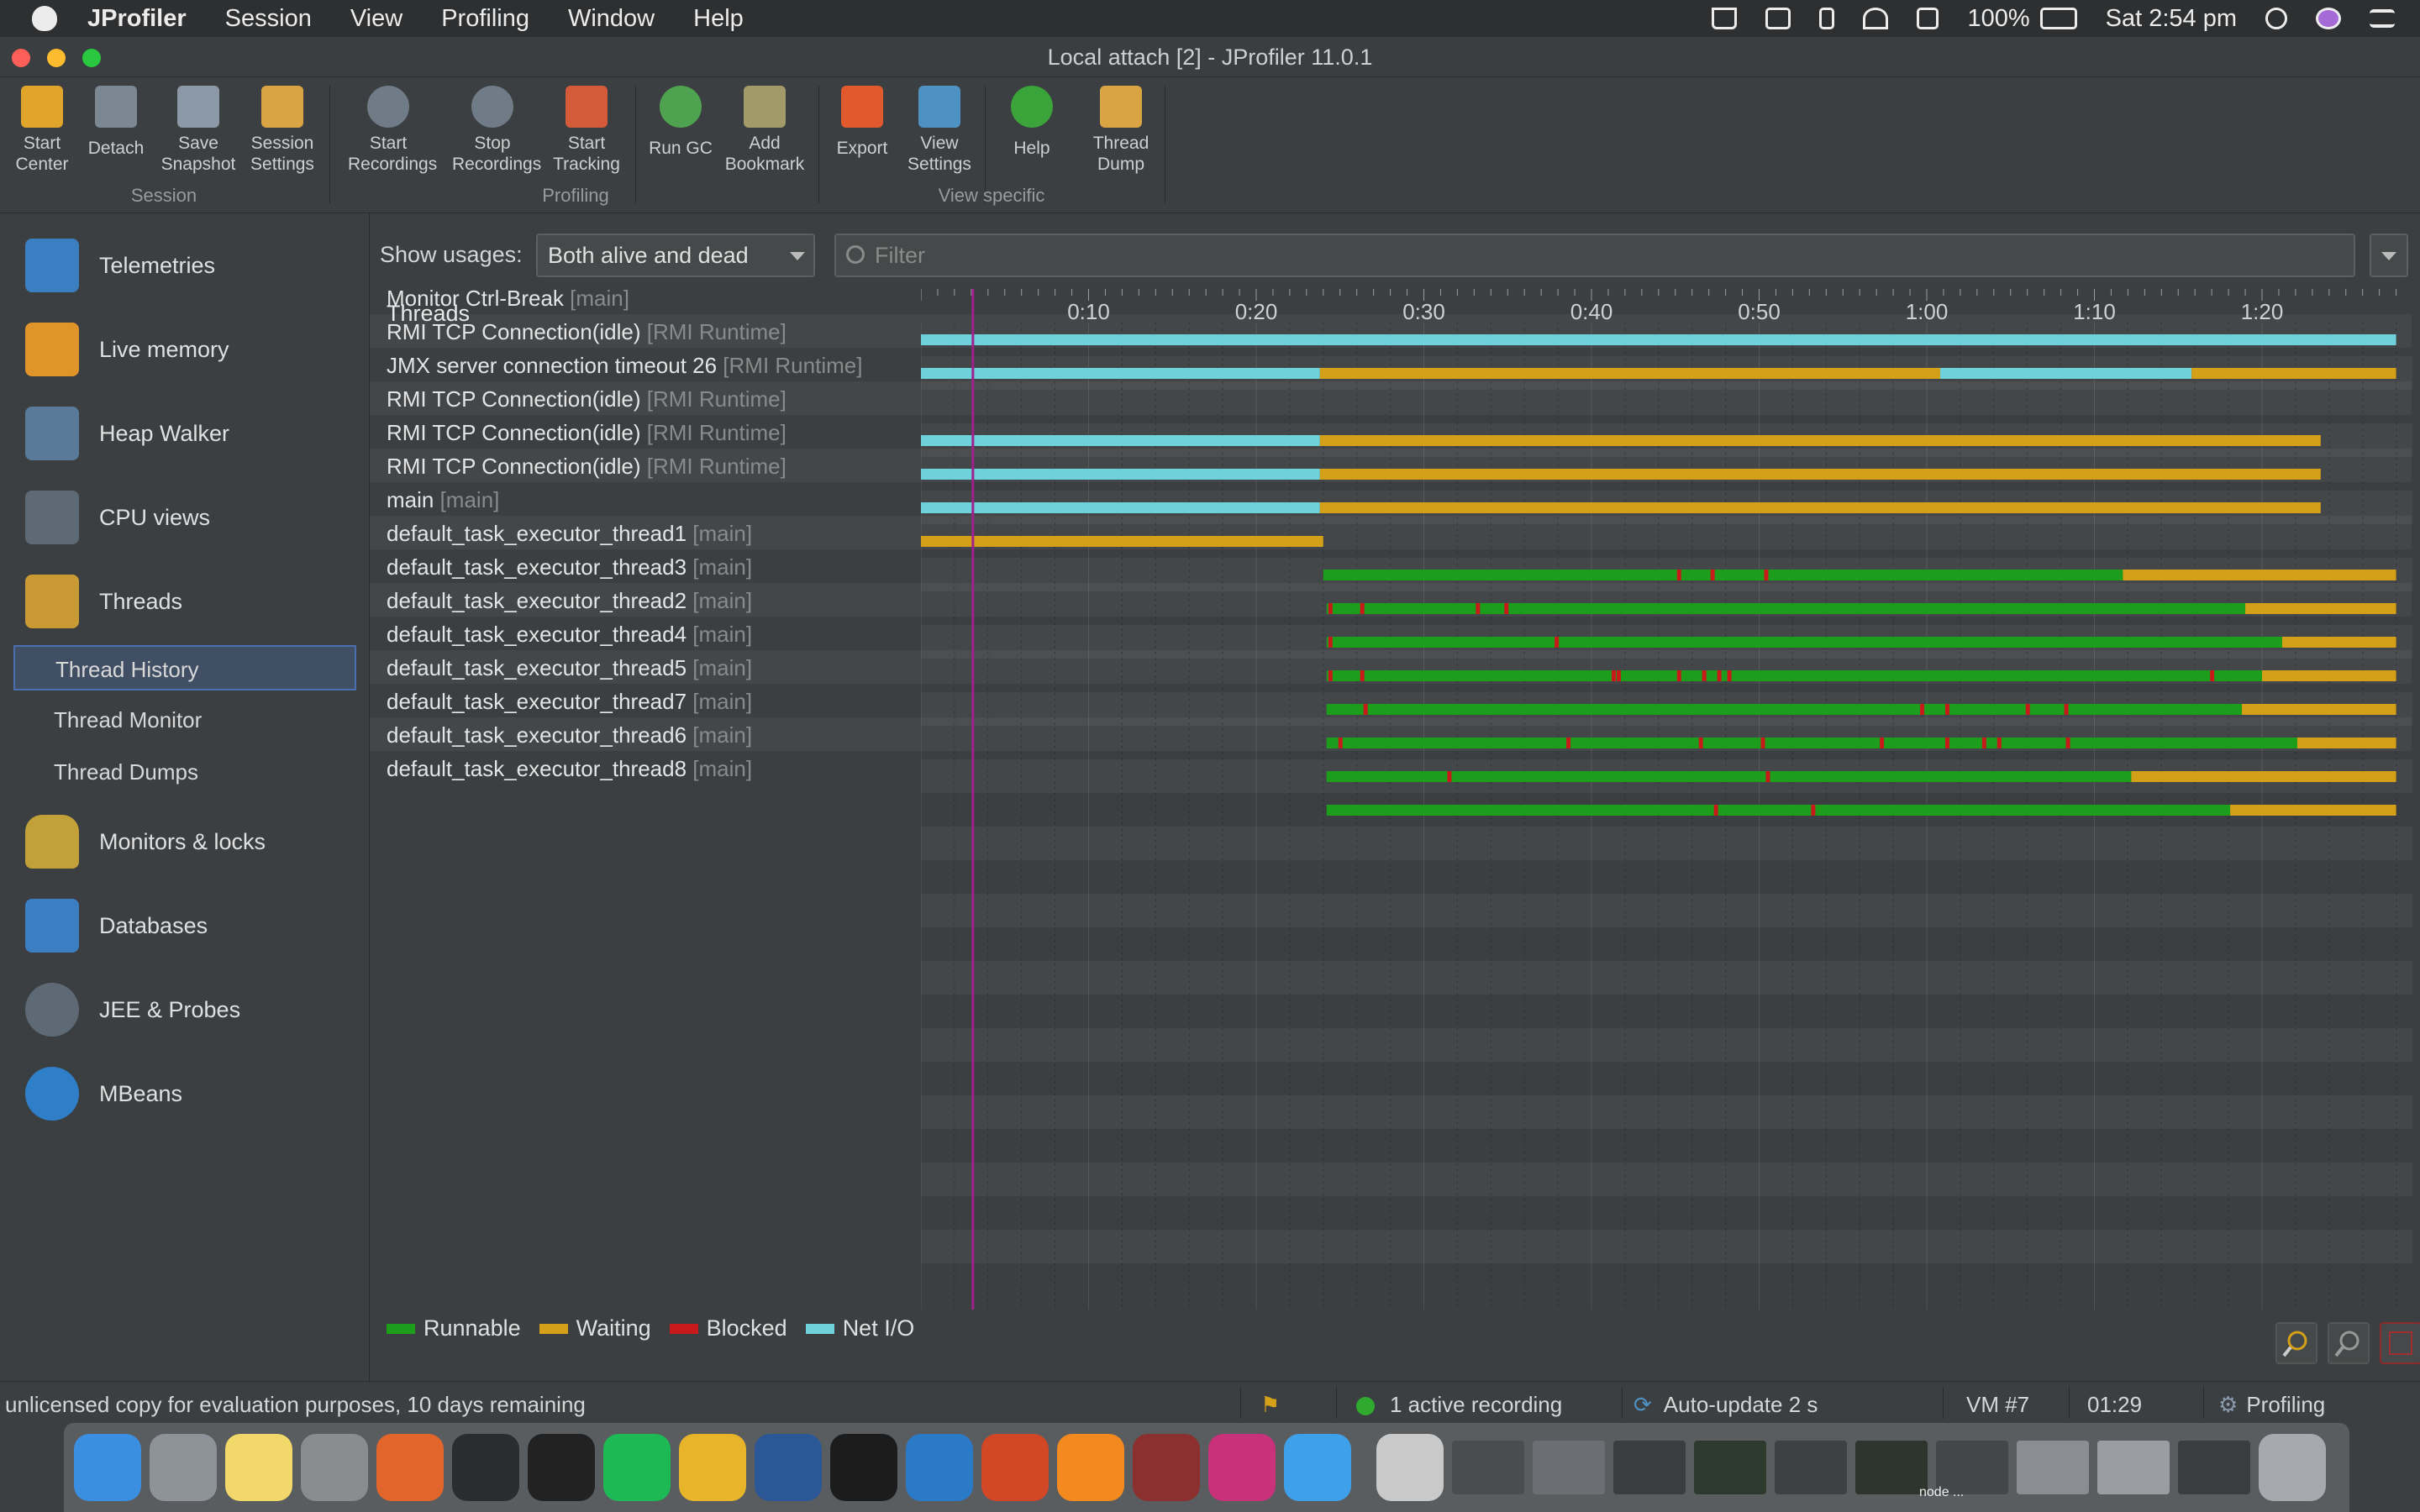 The height and width of the screenshot is (1512, 2420). What do you see at coordinates (1928, 18) in the screenshot?
I see `volume-icon` at bounding box center [1928, 18].